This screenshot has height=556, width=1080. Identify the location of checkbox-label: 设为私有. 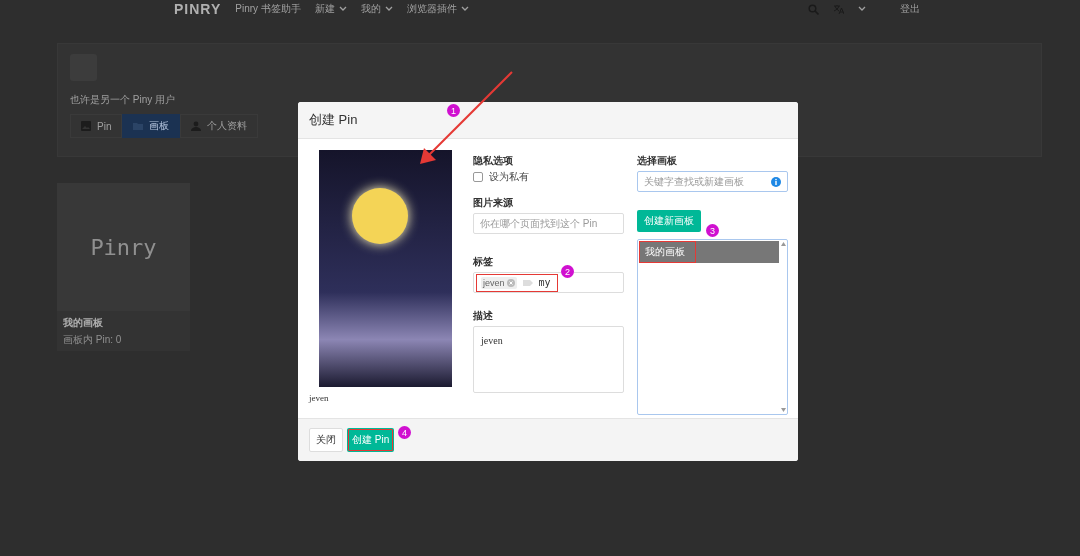
(509, 177).